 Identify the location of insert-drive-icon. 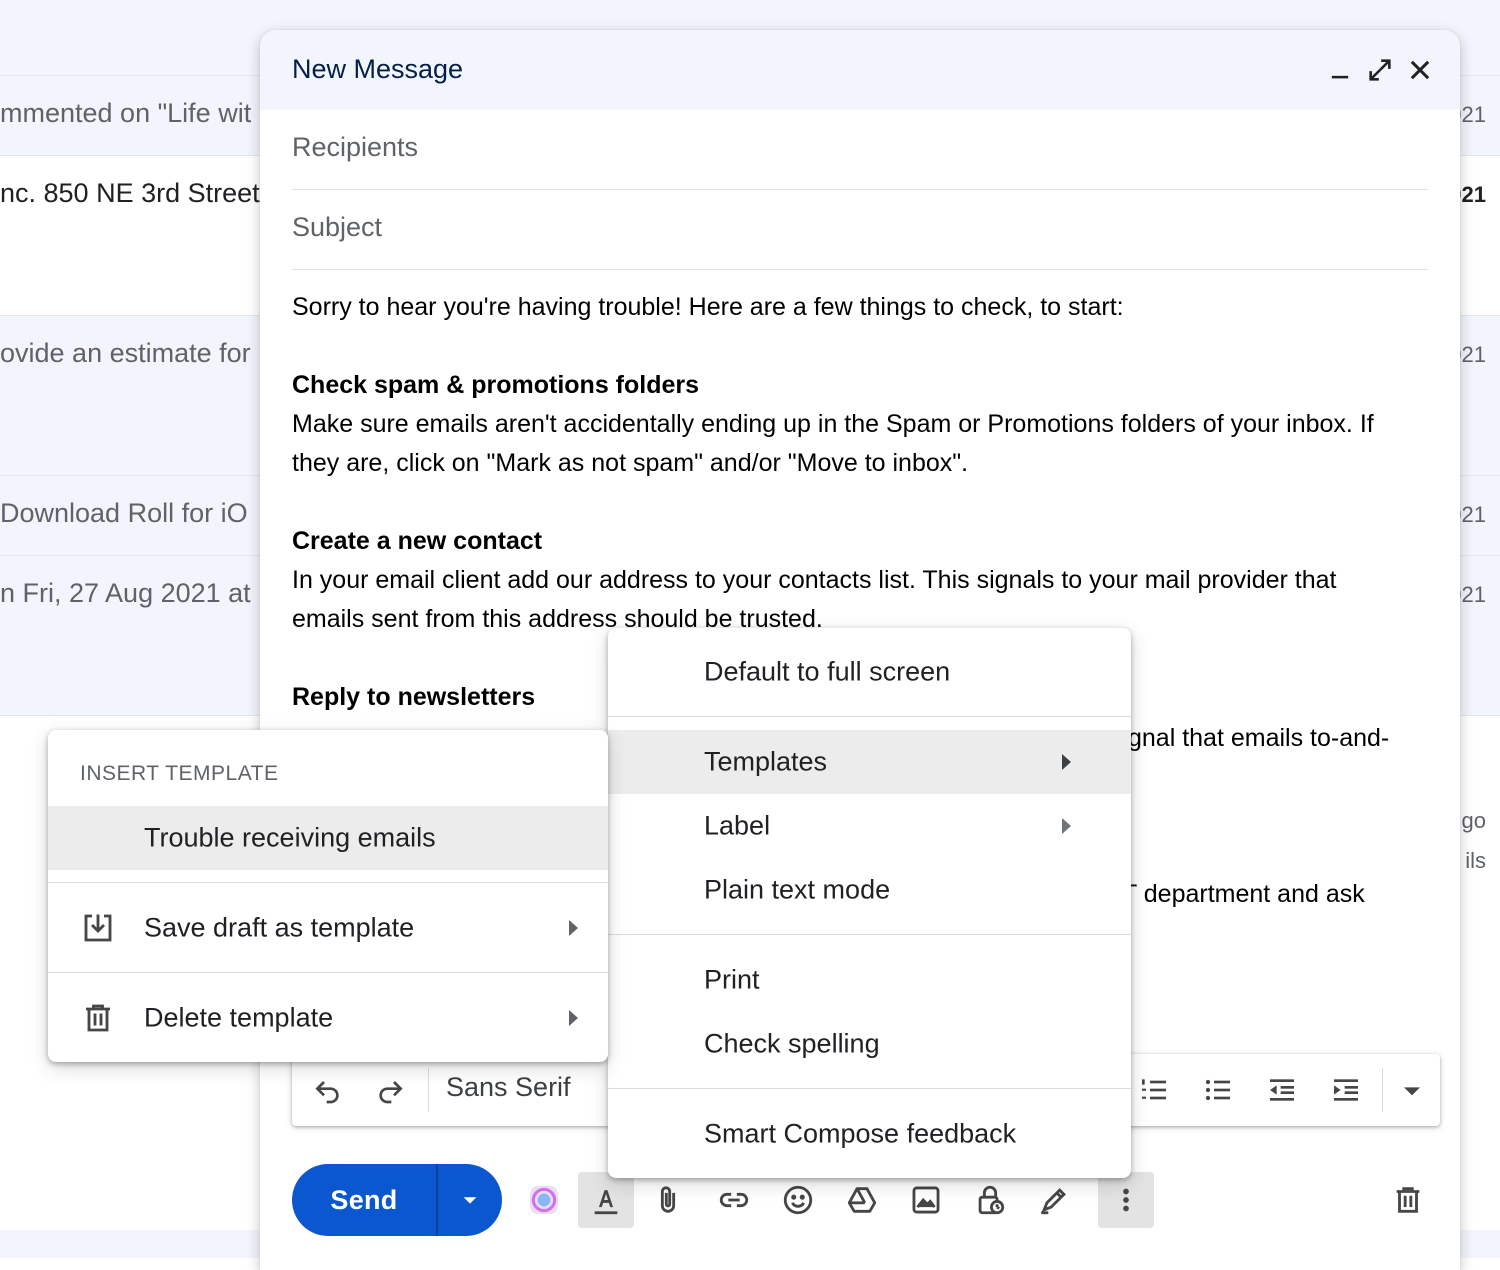
(862, 1200).